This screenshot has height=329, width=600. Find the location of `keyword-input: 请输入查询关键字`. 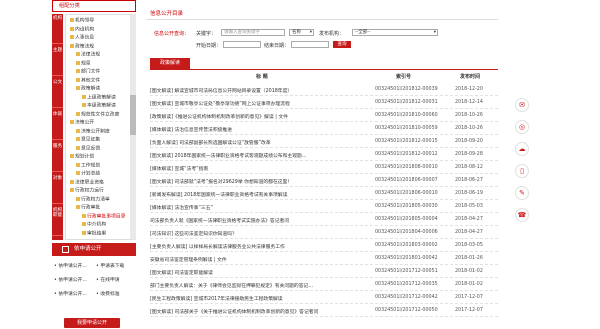

keyword-input: 请输入查询关键字 is located at coordinates (253, 32).